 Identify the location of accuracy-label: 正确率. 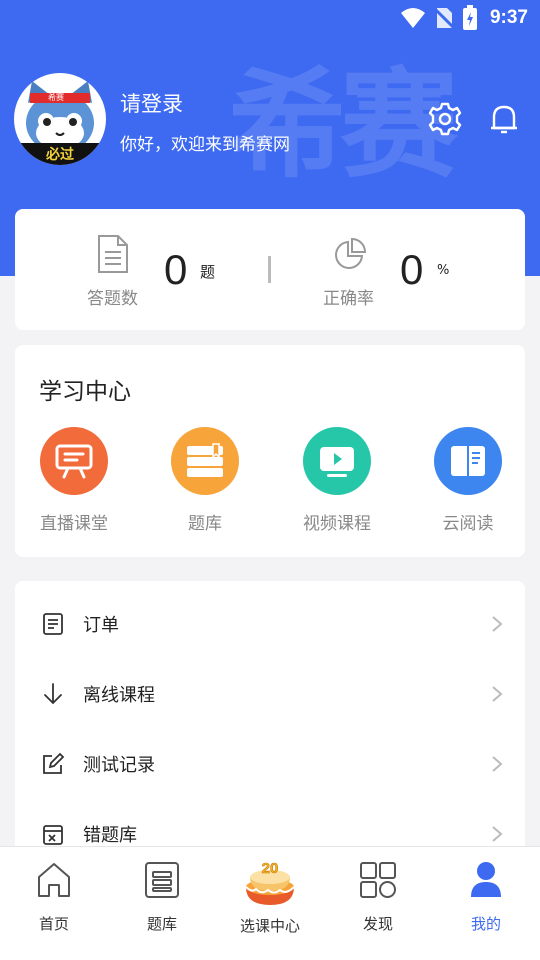
(348, 299).